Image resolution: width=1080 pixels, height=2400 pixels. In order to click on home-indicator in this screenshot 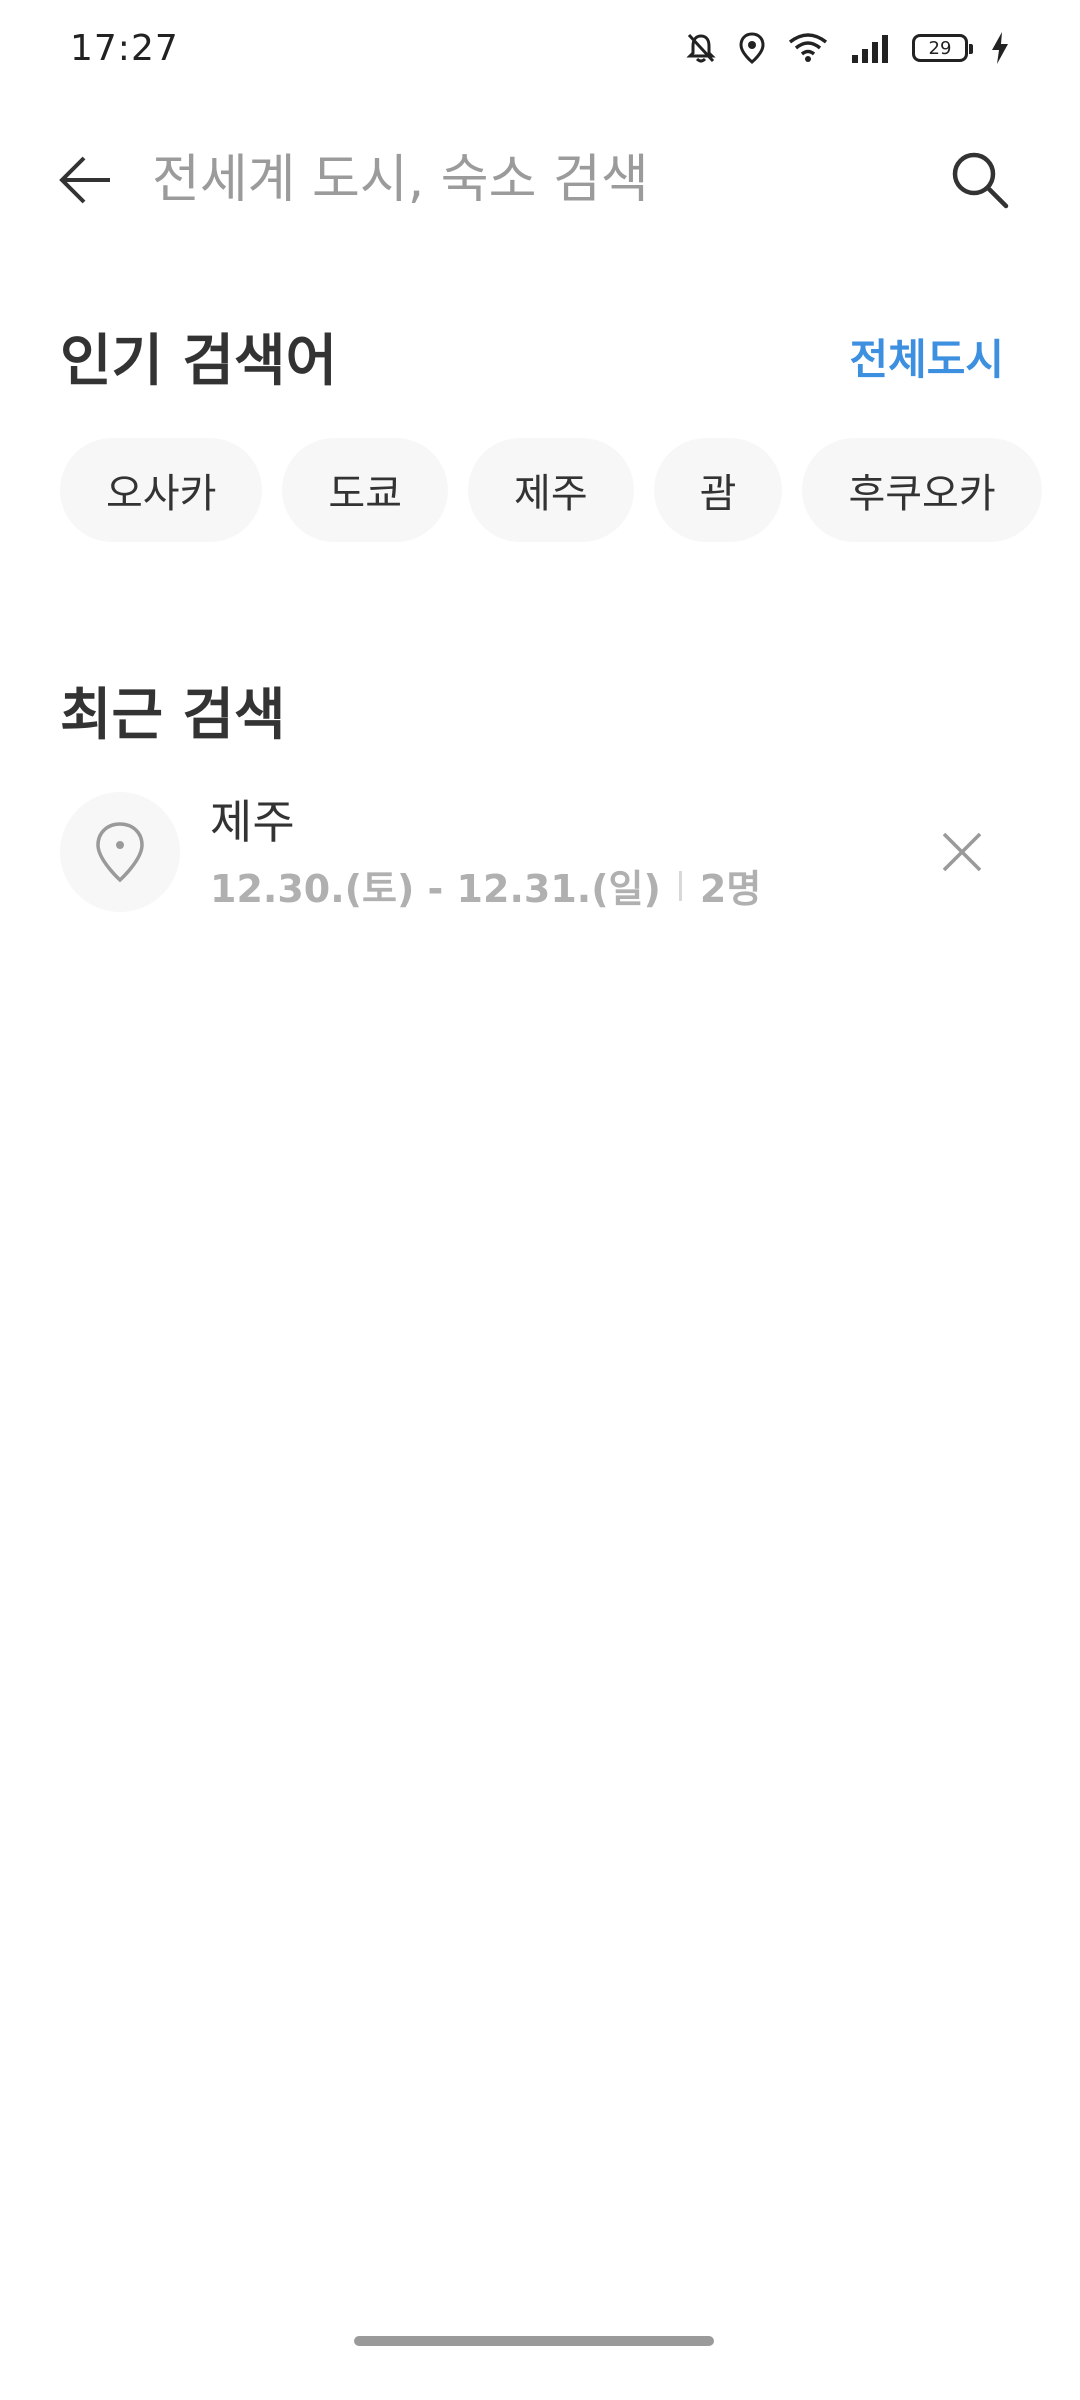, I will do `click(534, 2341)`.